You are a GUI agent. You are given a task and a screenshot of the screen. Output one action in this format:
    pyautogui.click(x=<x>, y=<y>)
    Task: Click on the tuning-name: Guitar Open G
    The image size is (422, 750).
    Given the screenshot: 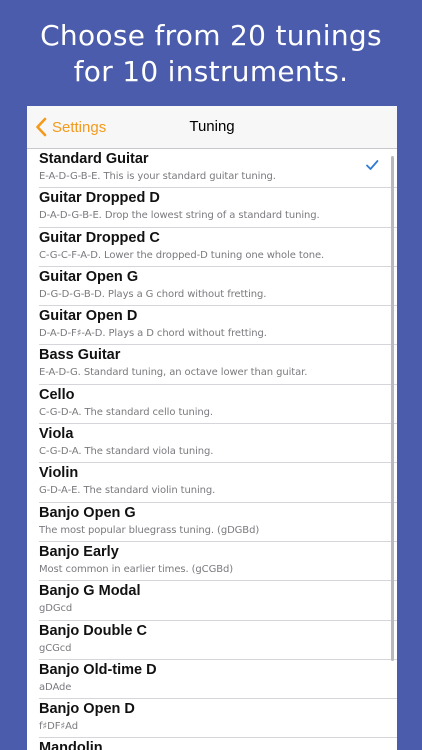 What is the action you would take?
    pyautogui.click(x=89, y=276)
    